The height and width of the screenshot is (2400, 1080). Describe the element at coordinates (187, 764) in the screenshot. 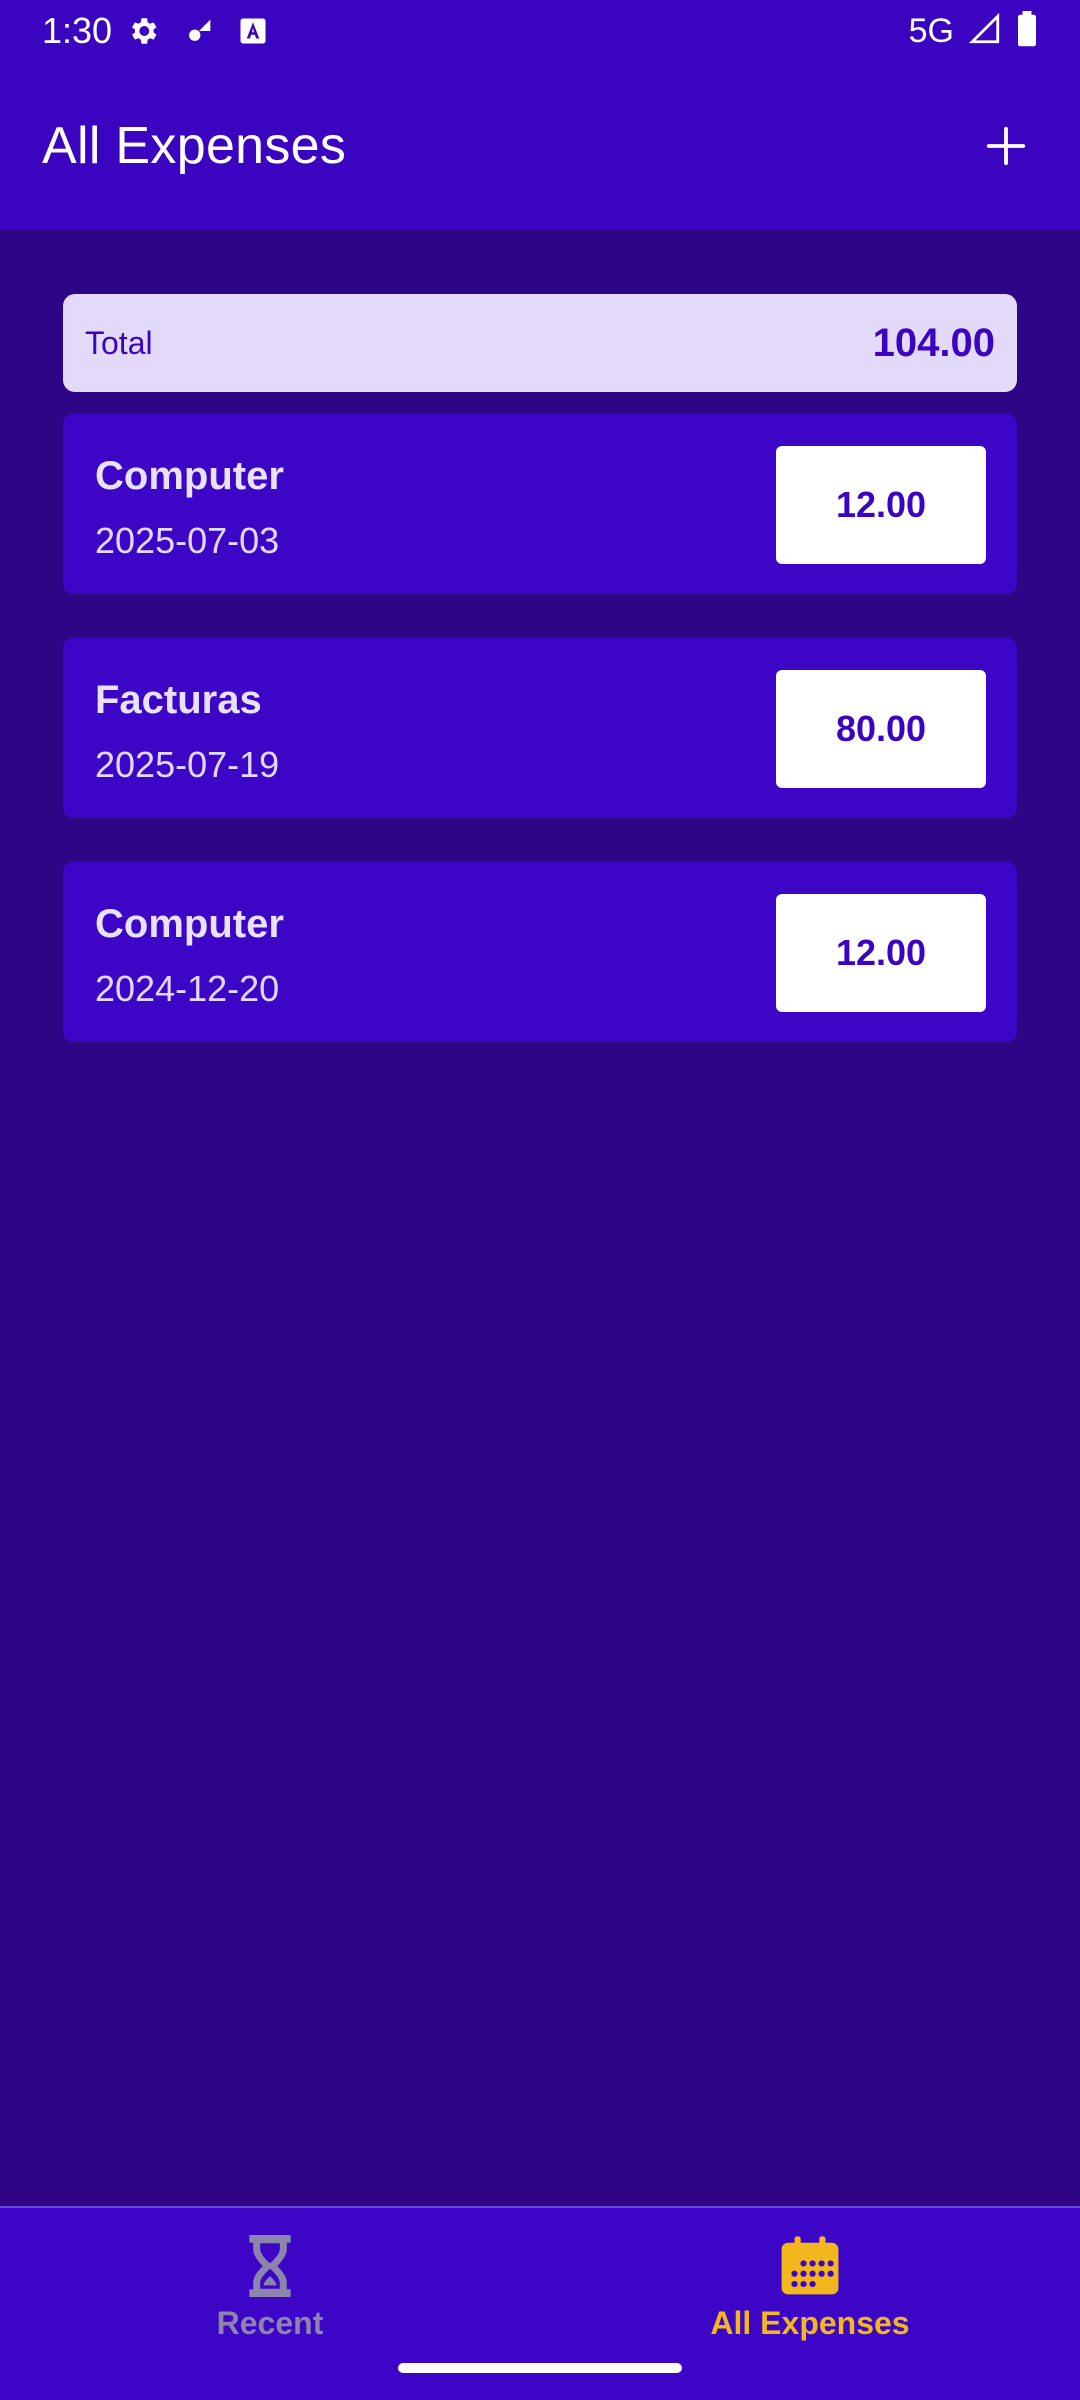

I see `expense-date: 2025-07-19` at that location.